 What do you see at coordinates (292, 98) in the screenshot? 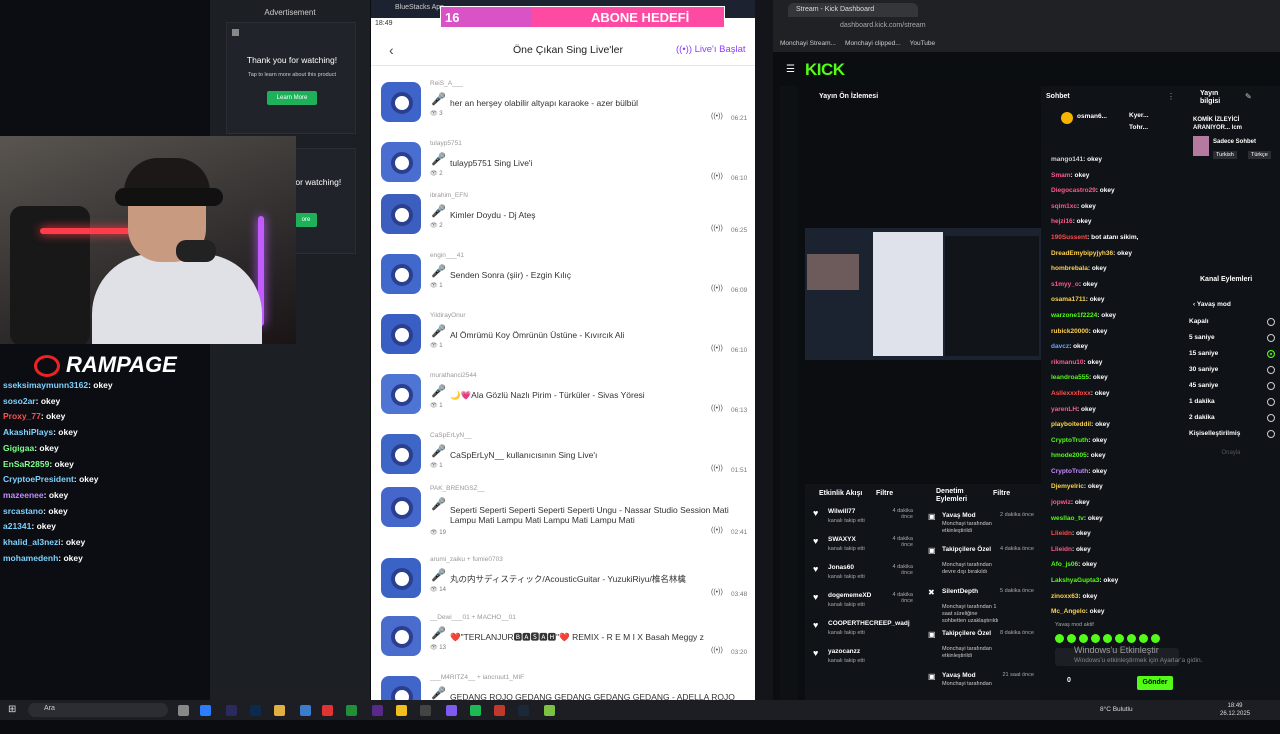
I see `ad-learn-more-button: Learn More` at bounding box center [292, 98].